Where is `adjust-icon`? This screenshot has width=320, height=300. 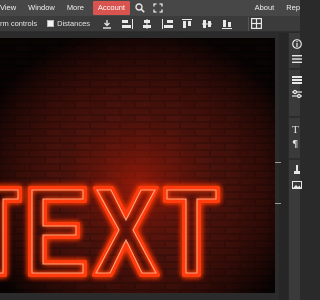
adjust-icon is located at coordinates (297, 94).